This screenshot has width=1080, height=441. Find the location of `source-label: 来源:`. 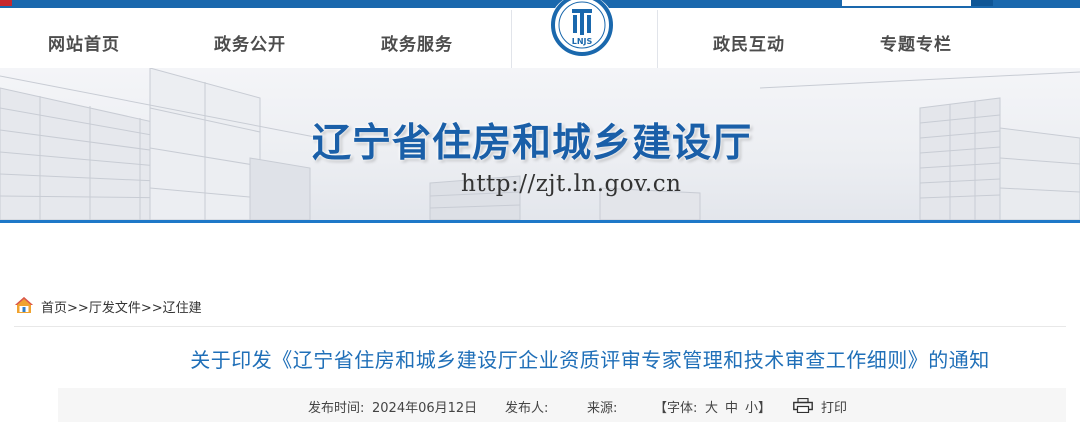

source-label: 来源: is located at coordinates (602, 408).